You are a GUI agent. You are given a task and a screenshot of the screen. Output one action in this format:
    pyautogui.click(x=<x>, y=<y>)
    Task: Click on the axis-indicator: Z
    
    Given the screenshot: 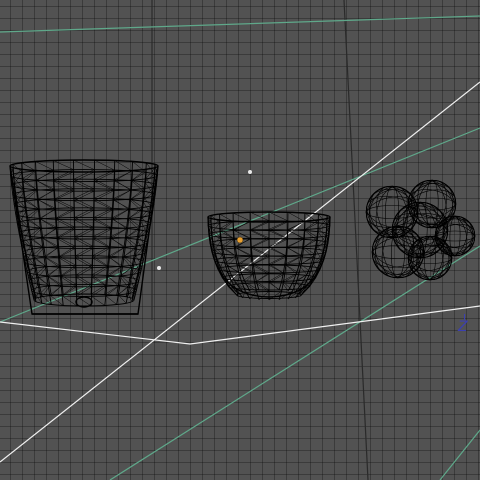 What is the action you would take?
    pyautogui.click(x=463, y=324)
    